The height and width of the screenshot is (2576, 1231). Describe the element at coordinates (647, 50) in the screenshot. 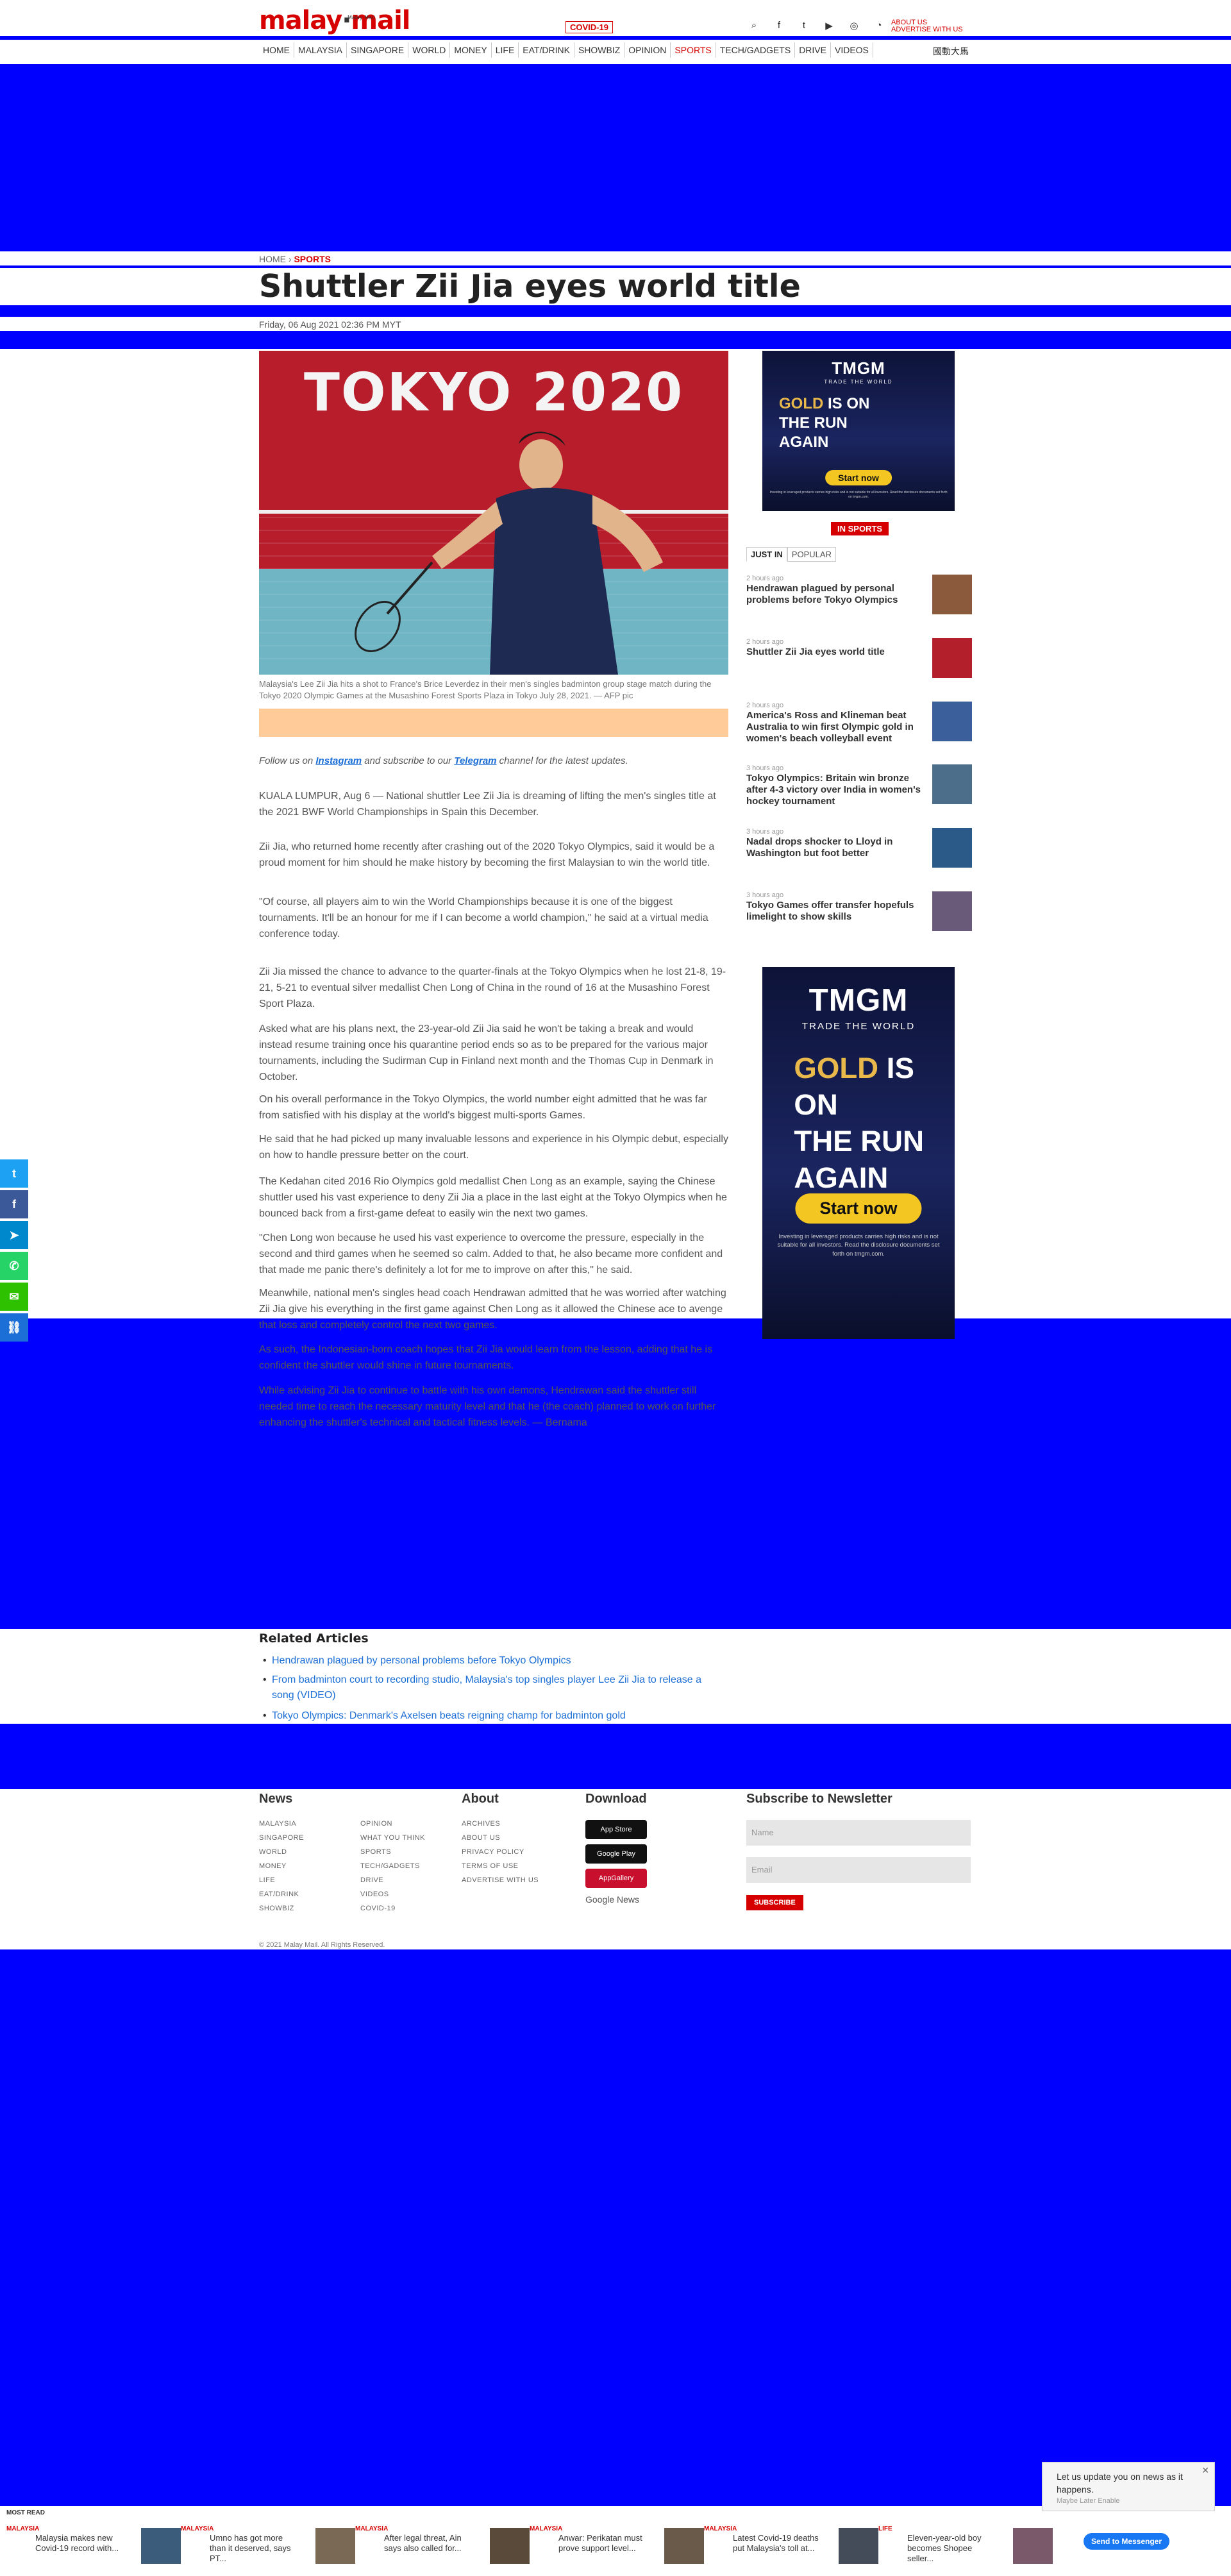

I see `nav-item-opinion: OPINION` at that location.